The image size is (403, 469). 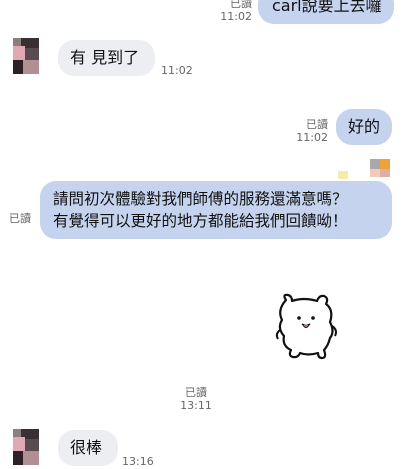 I want to click on message-bubble-outgoing: 好的, so click(x=364, y=127).